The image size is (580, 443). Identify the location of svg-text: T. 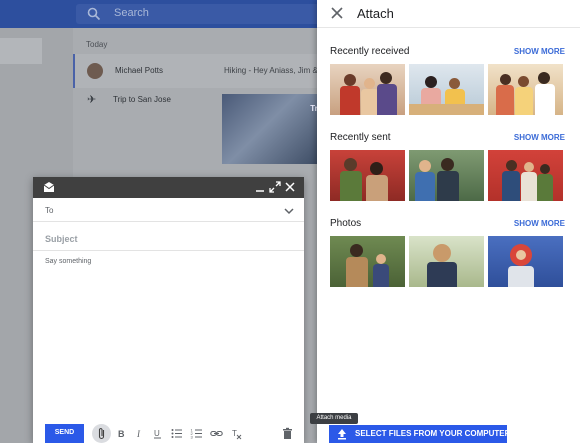
(234, 433).